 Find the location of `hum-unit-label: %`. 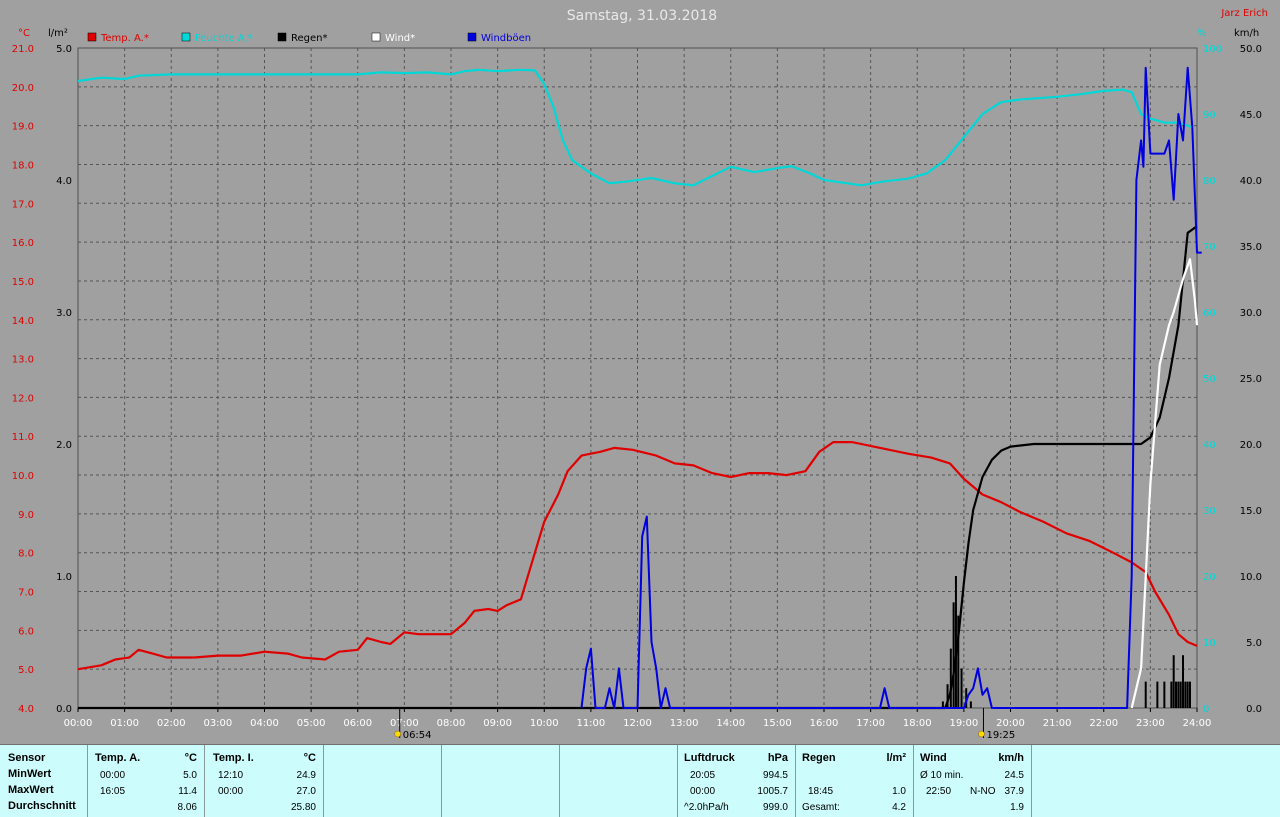

hum-unit-label: % is located at coordinates (1202, 33).